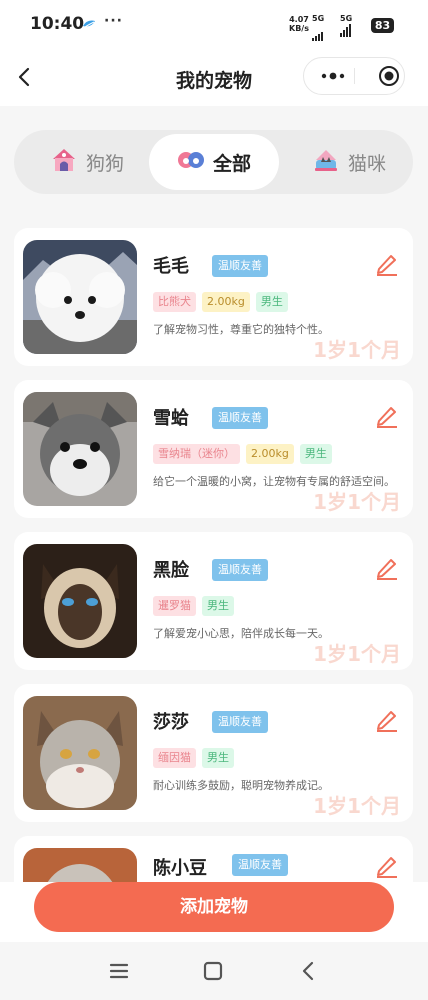 The height and width of the screenshot is (1000, 428). Describe the element at coordinates (231, 163) in the screenshot. I see `tab-all-label: 全部` at that location.